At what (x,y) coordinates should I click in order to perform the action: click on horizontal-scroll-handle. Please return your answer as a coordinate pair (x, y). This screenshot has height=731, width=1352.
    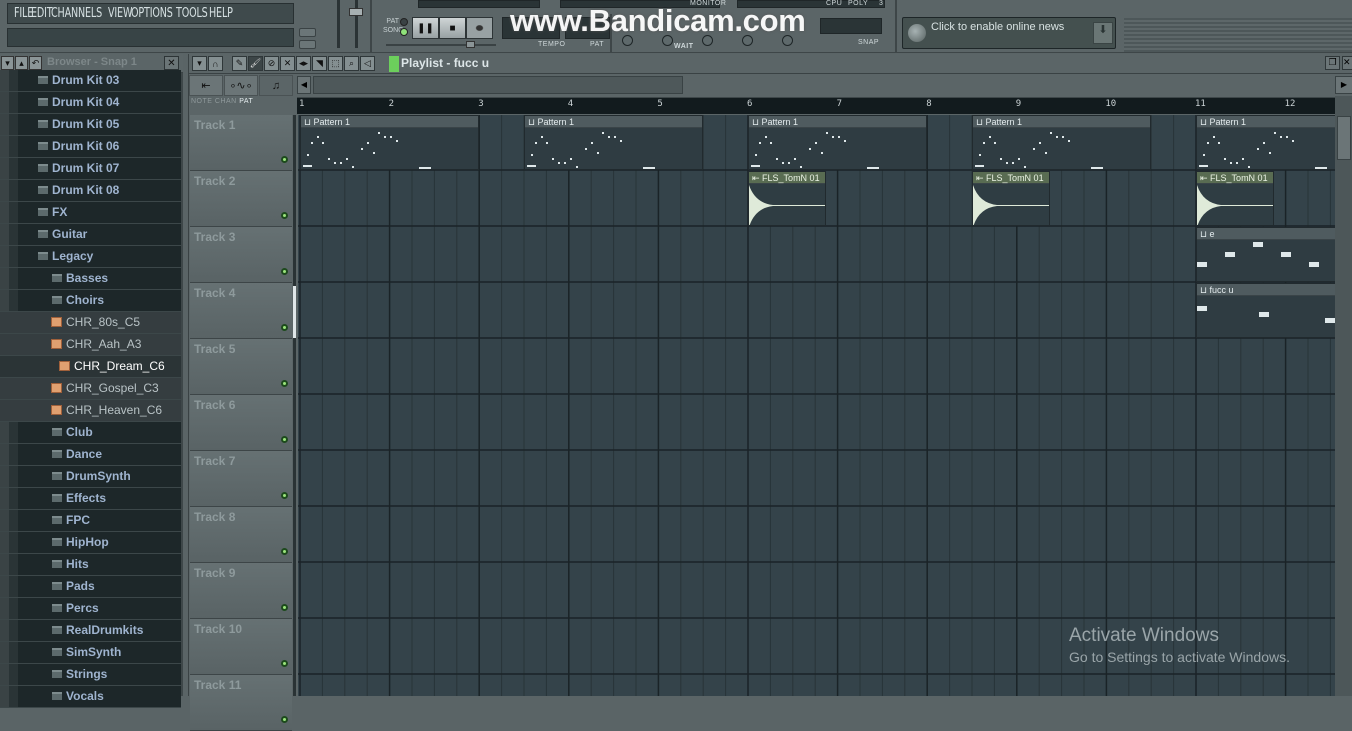
    Looking at the image, I should click on (498, 85).